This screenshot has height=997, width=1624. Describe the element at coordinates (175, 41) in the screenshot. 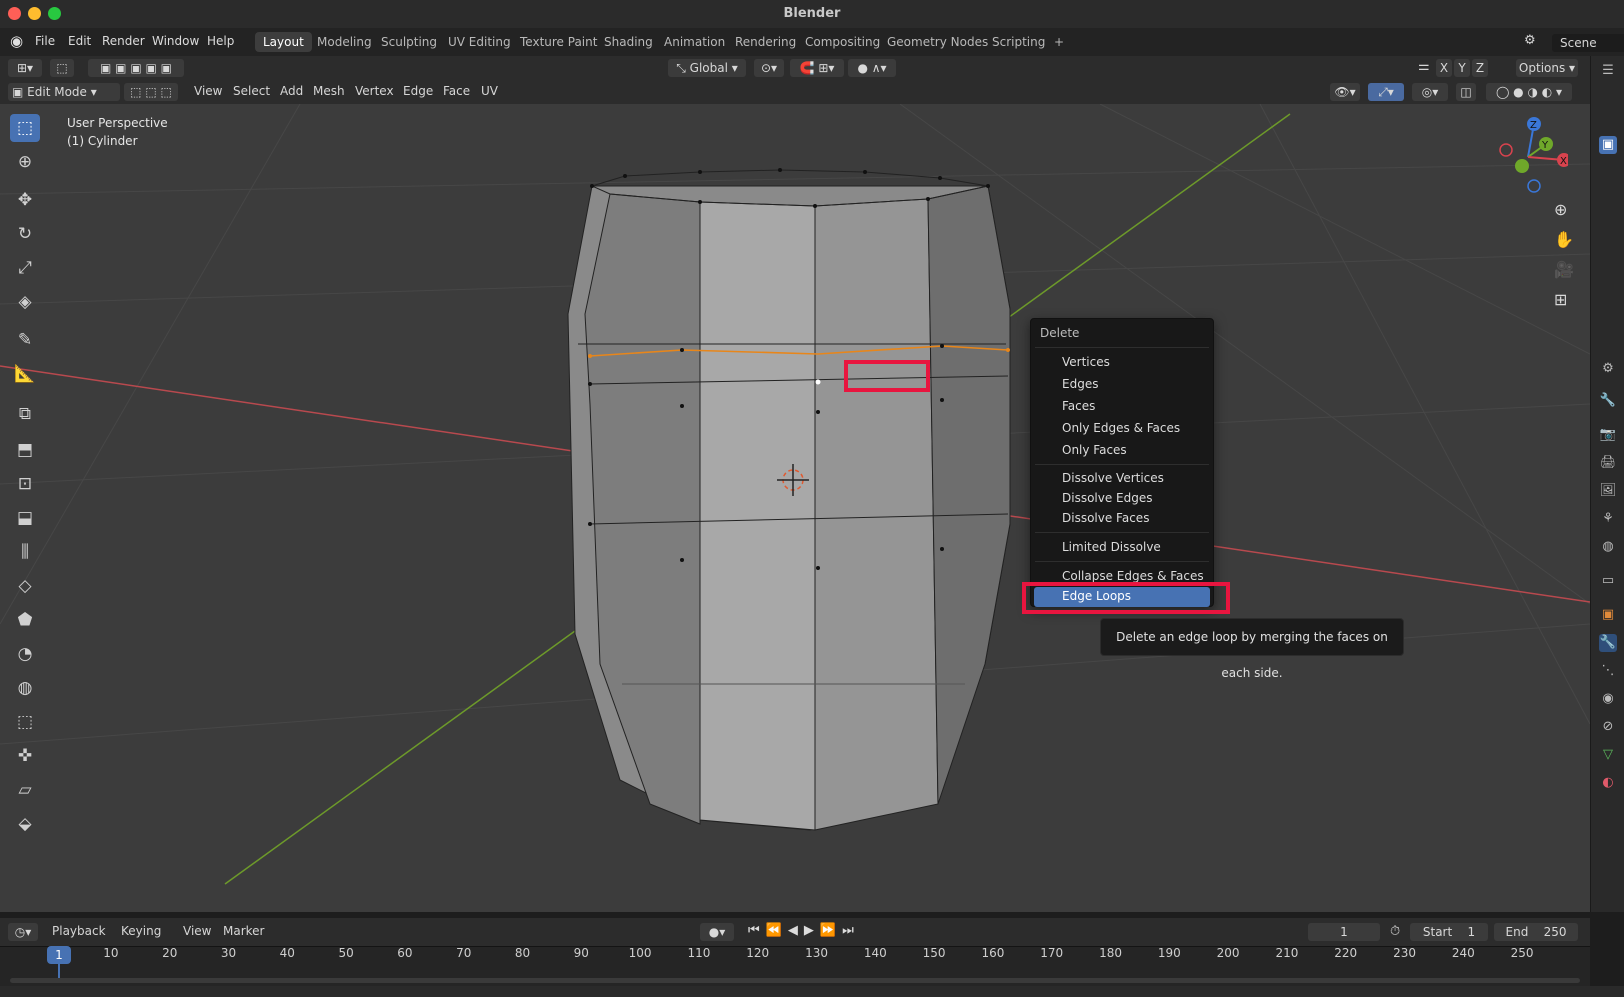

I see `menu-window: Window` at that location.